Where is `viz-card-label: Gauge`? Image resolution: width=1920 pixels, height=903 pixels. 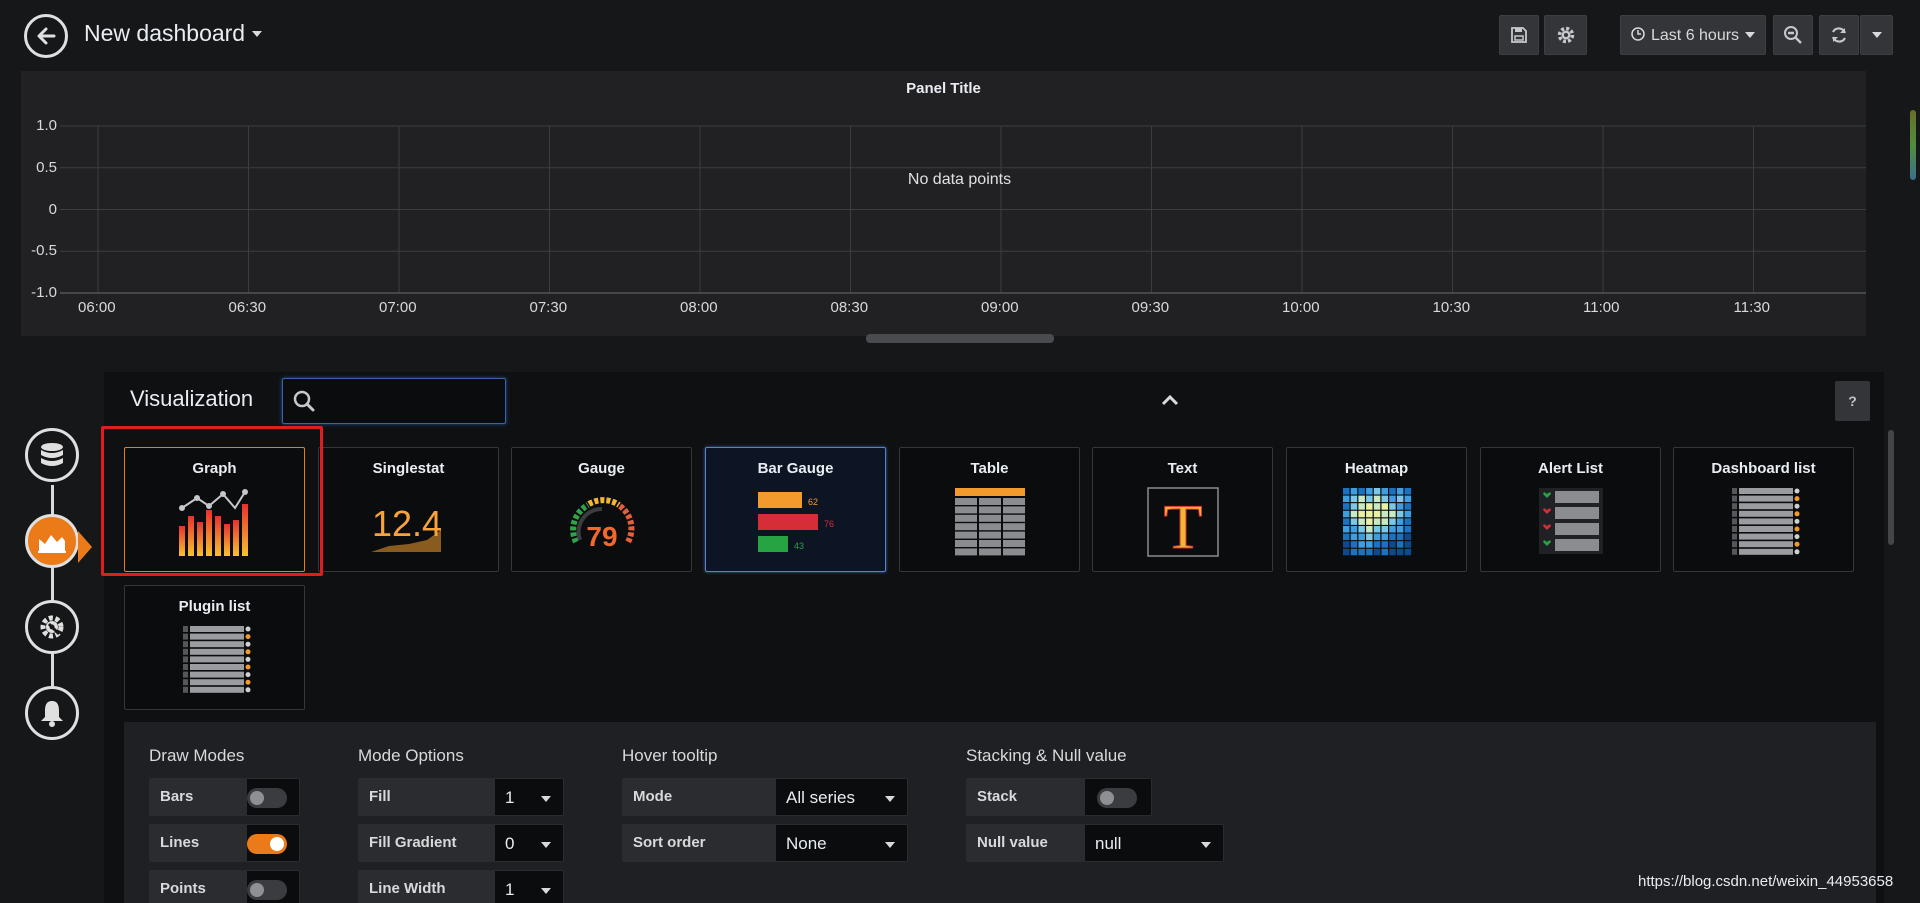
viz-card-label: Gauge is located at coordinates (601, 468).